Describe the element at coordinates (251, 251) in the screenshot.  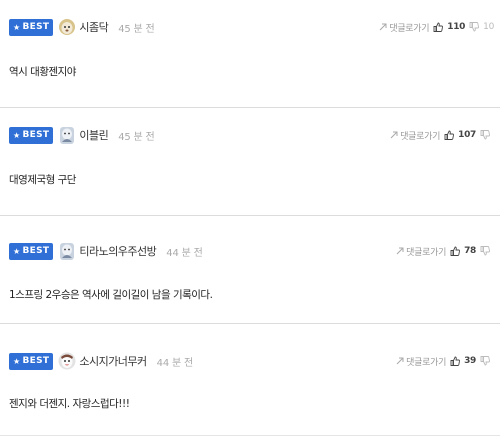
I see `comment-header: ★ BEST 티라노의우주선방 44 분 전 댓글로가기 78` at that location.